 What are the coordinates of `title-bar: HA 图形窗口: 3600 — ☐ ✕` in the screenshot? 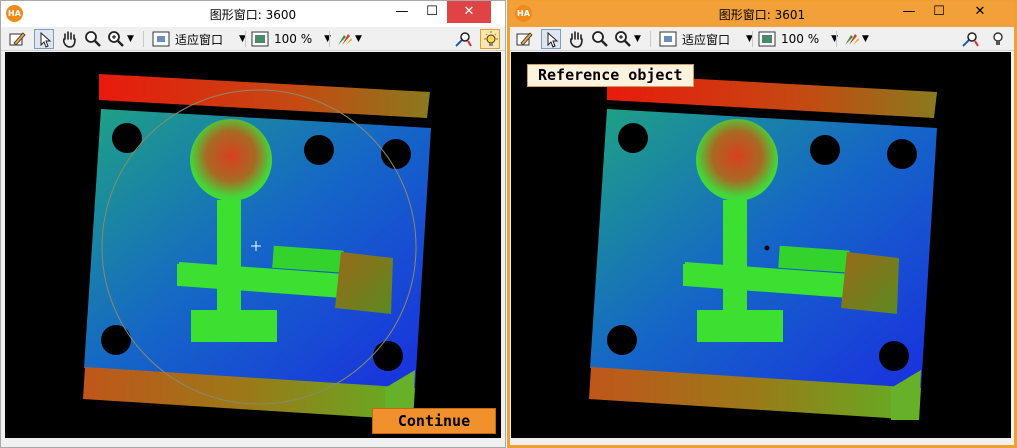 It's located at (253, 14).